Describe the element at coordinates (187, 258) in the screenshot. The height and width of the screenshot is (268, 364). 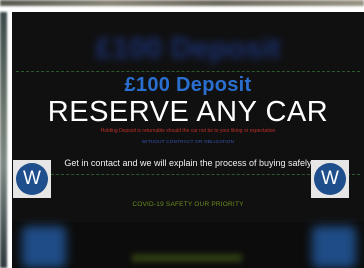
I see `blurred-text` at that location.